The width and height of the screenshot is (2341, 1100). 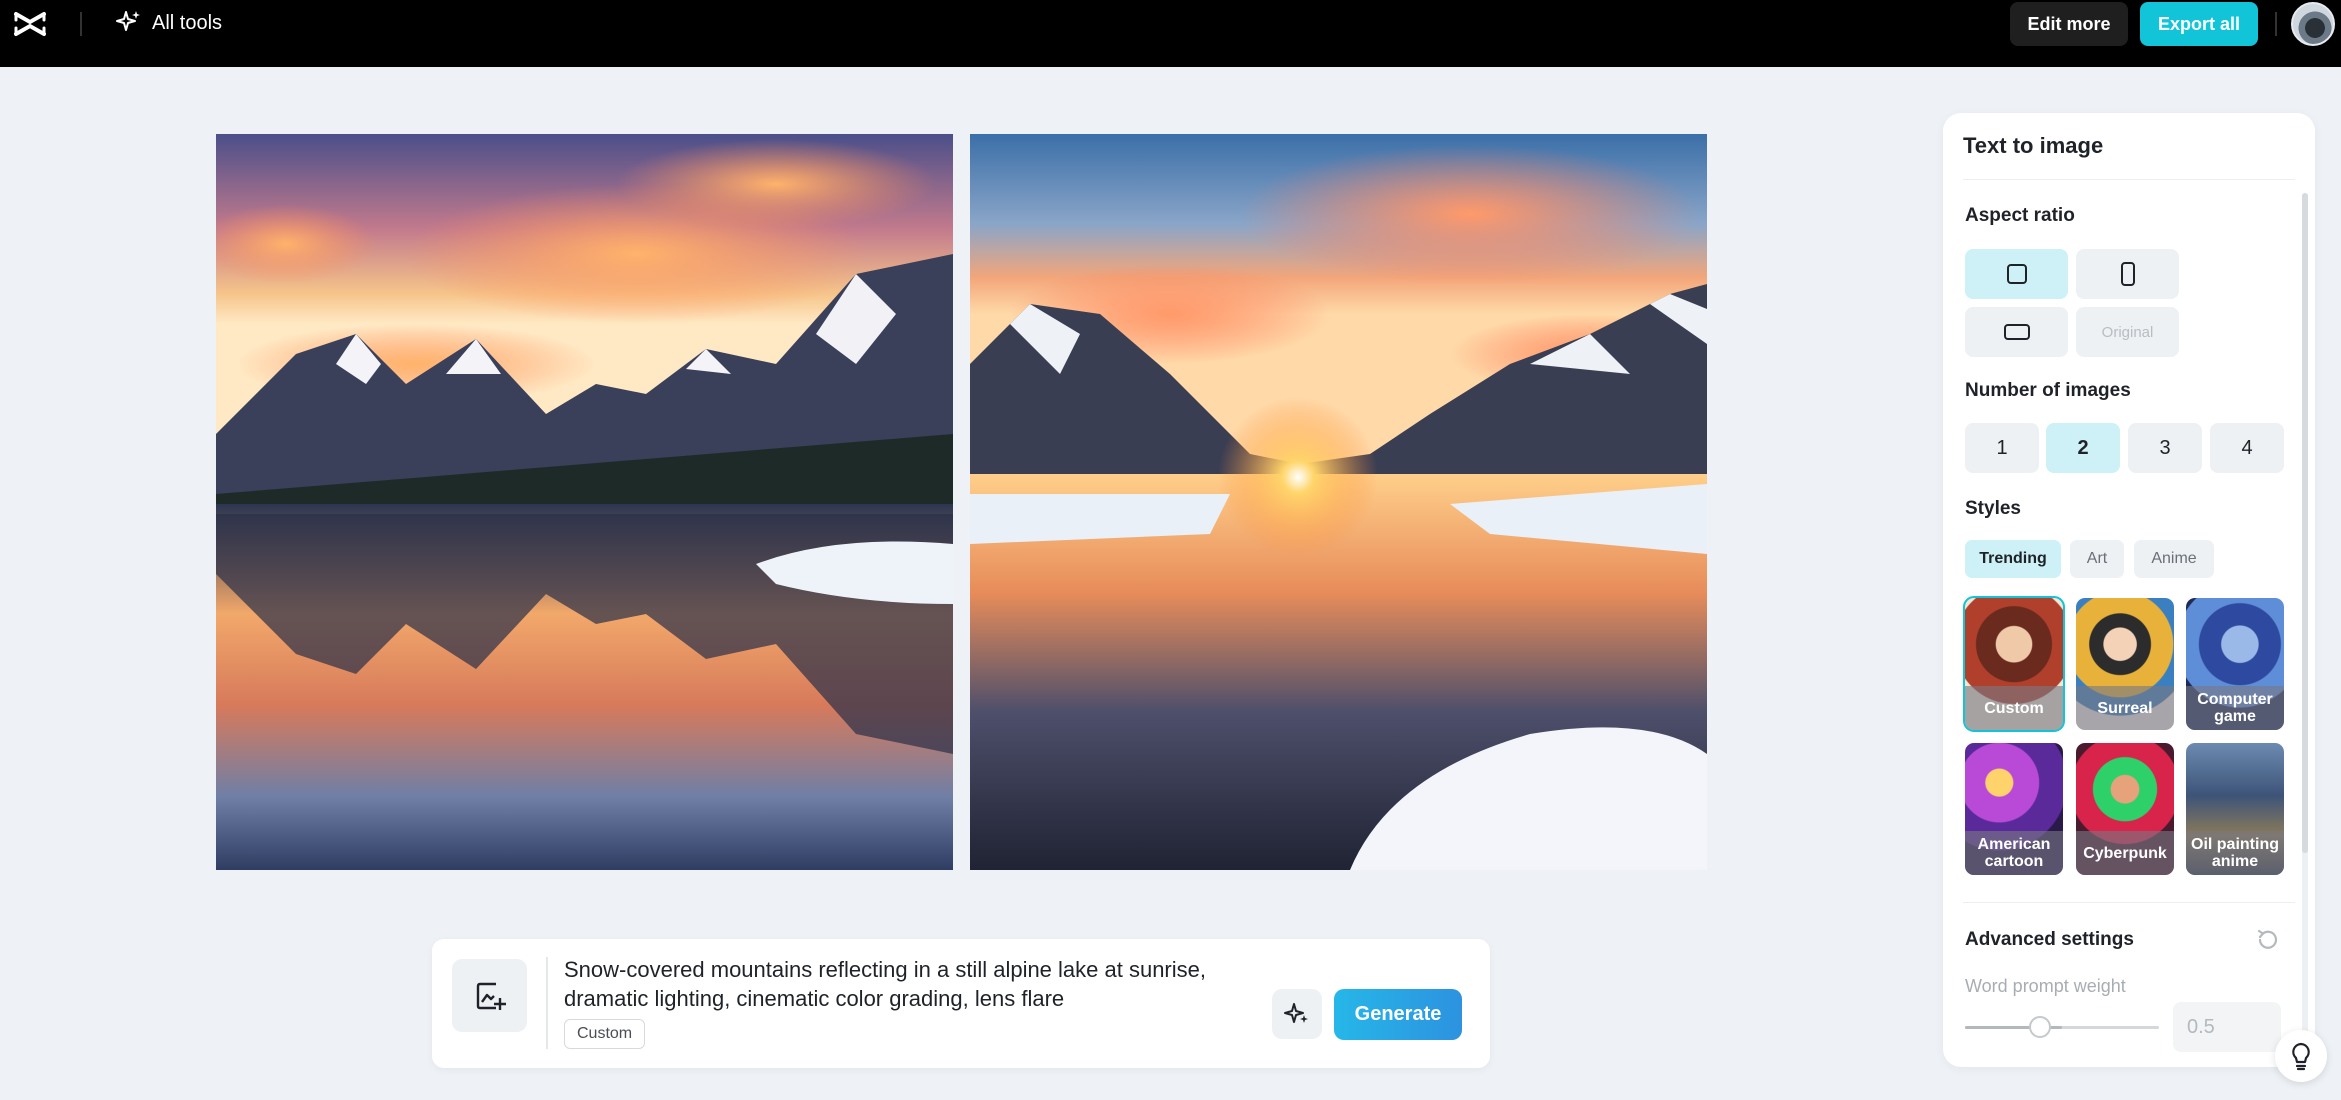 I want to click on reference-image-button, so click(x=489, y=995).